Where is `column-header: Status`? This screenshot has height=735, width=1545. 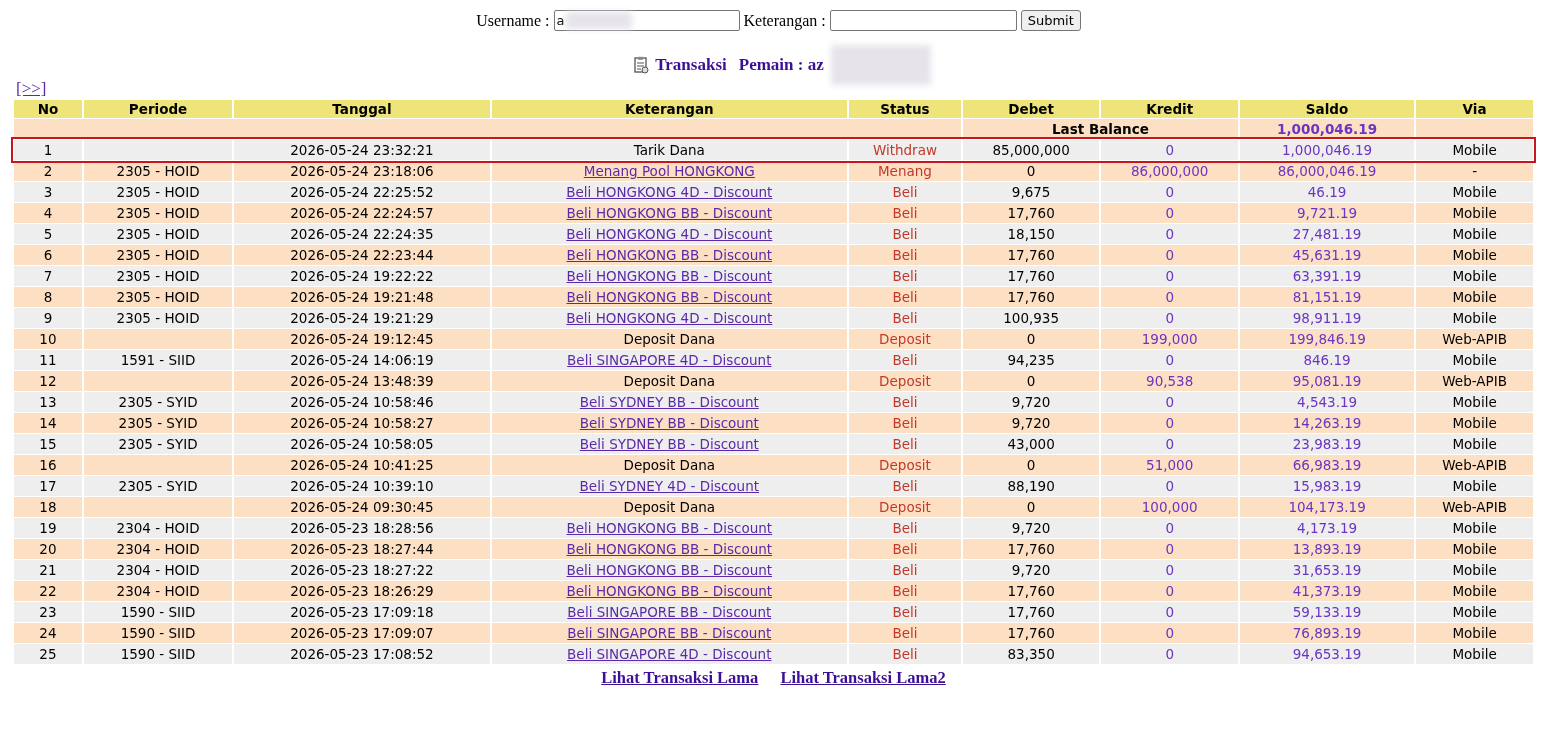 column-header: Status is located at coordinates (905, 109).